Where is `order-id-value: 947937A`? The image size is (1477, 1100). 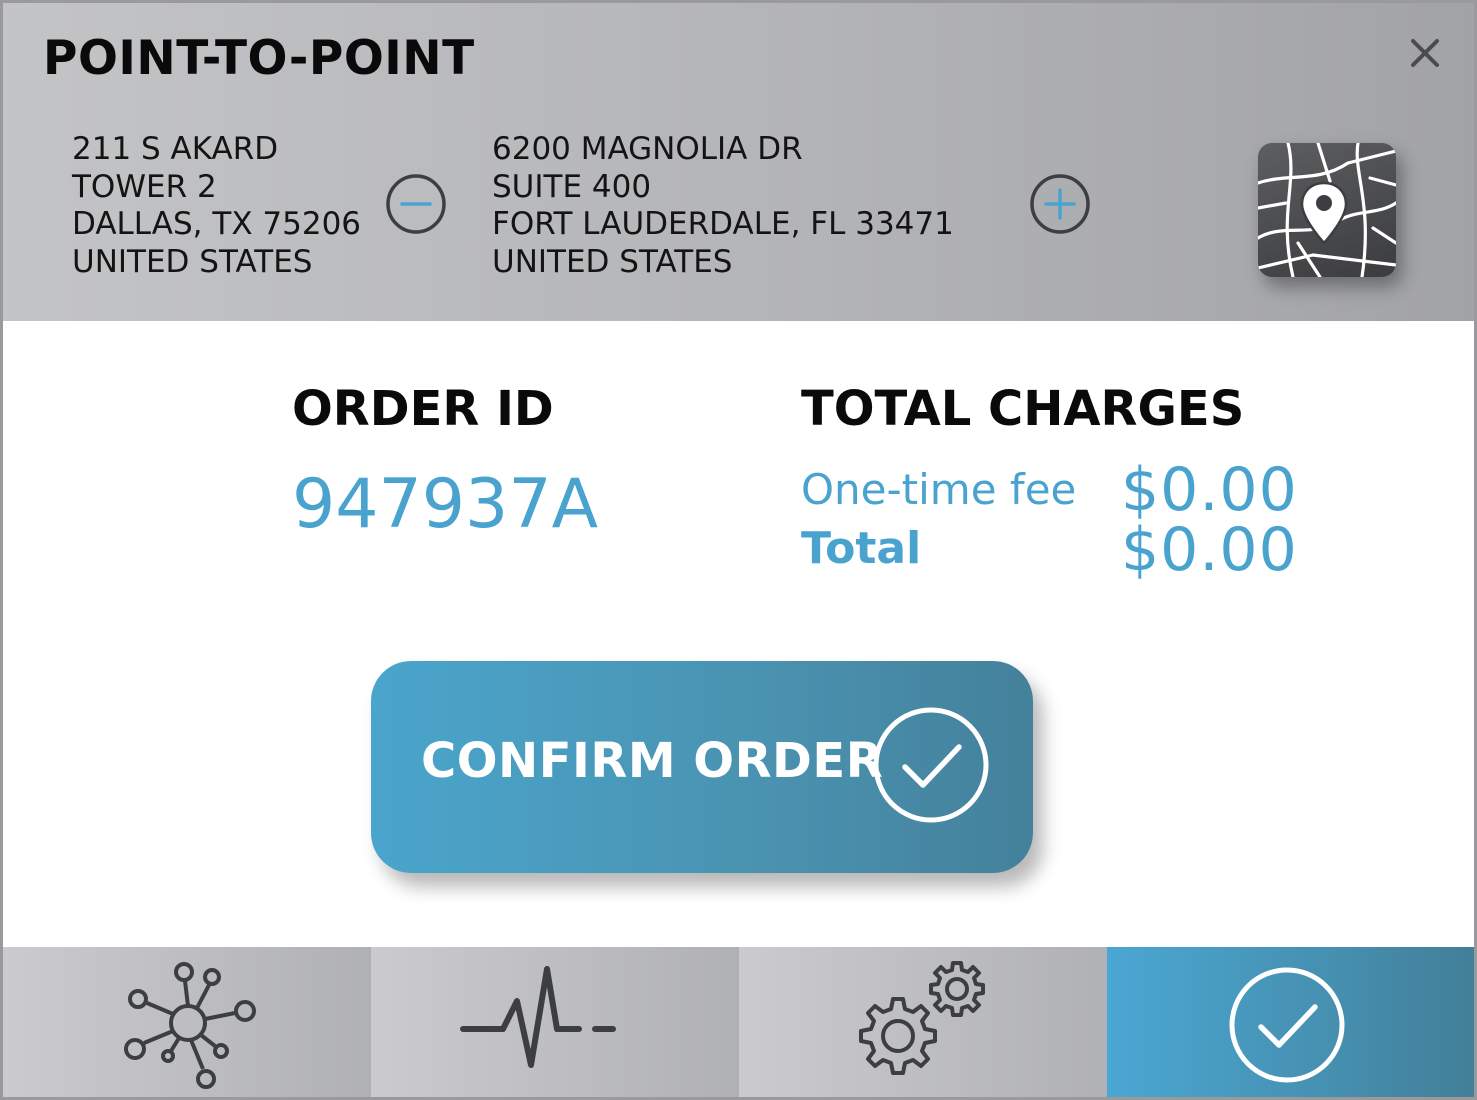
order-id-value: 947937A is located at coordinates (445, 504).